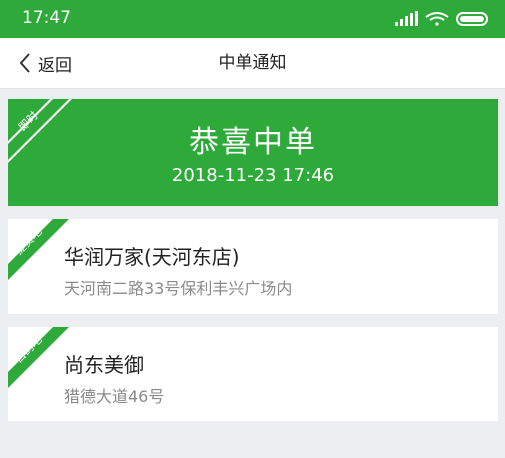  Describe the element at coordinates (104, 365) in the screenshot. I see `destination-name: 尚东美御` at that location.